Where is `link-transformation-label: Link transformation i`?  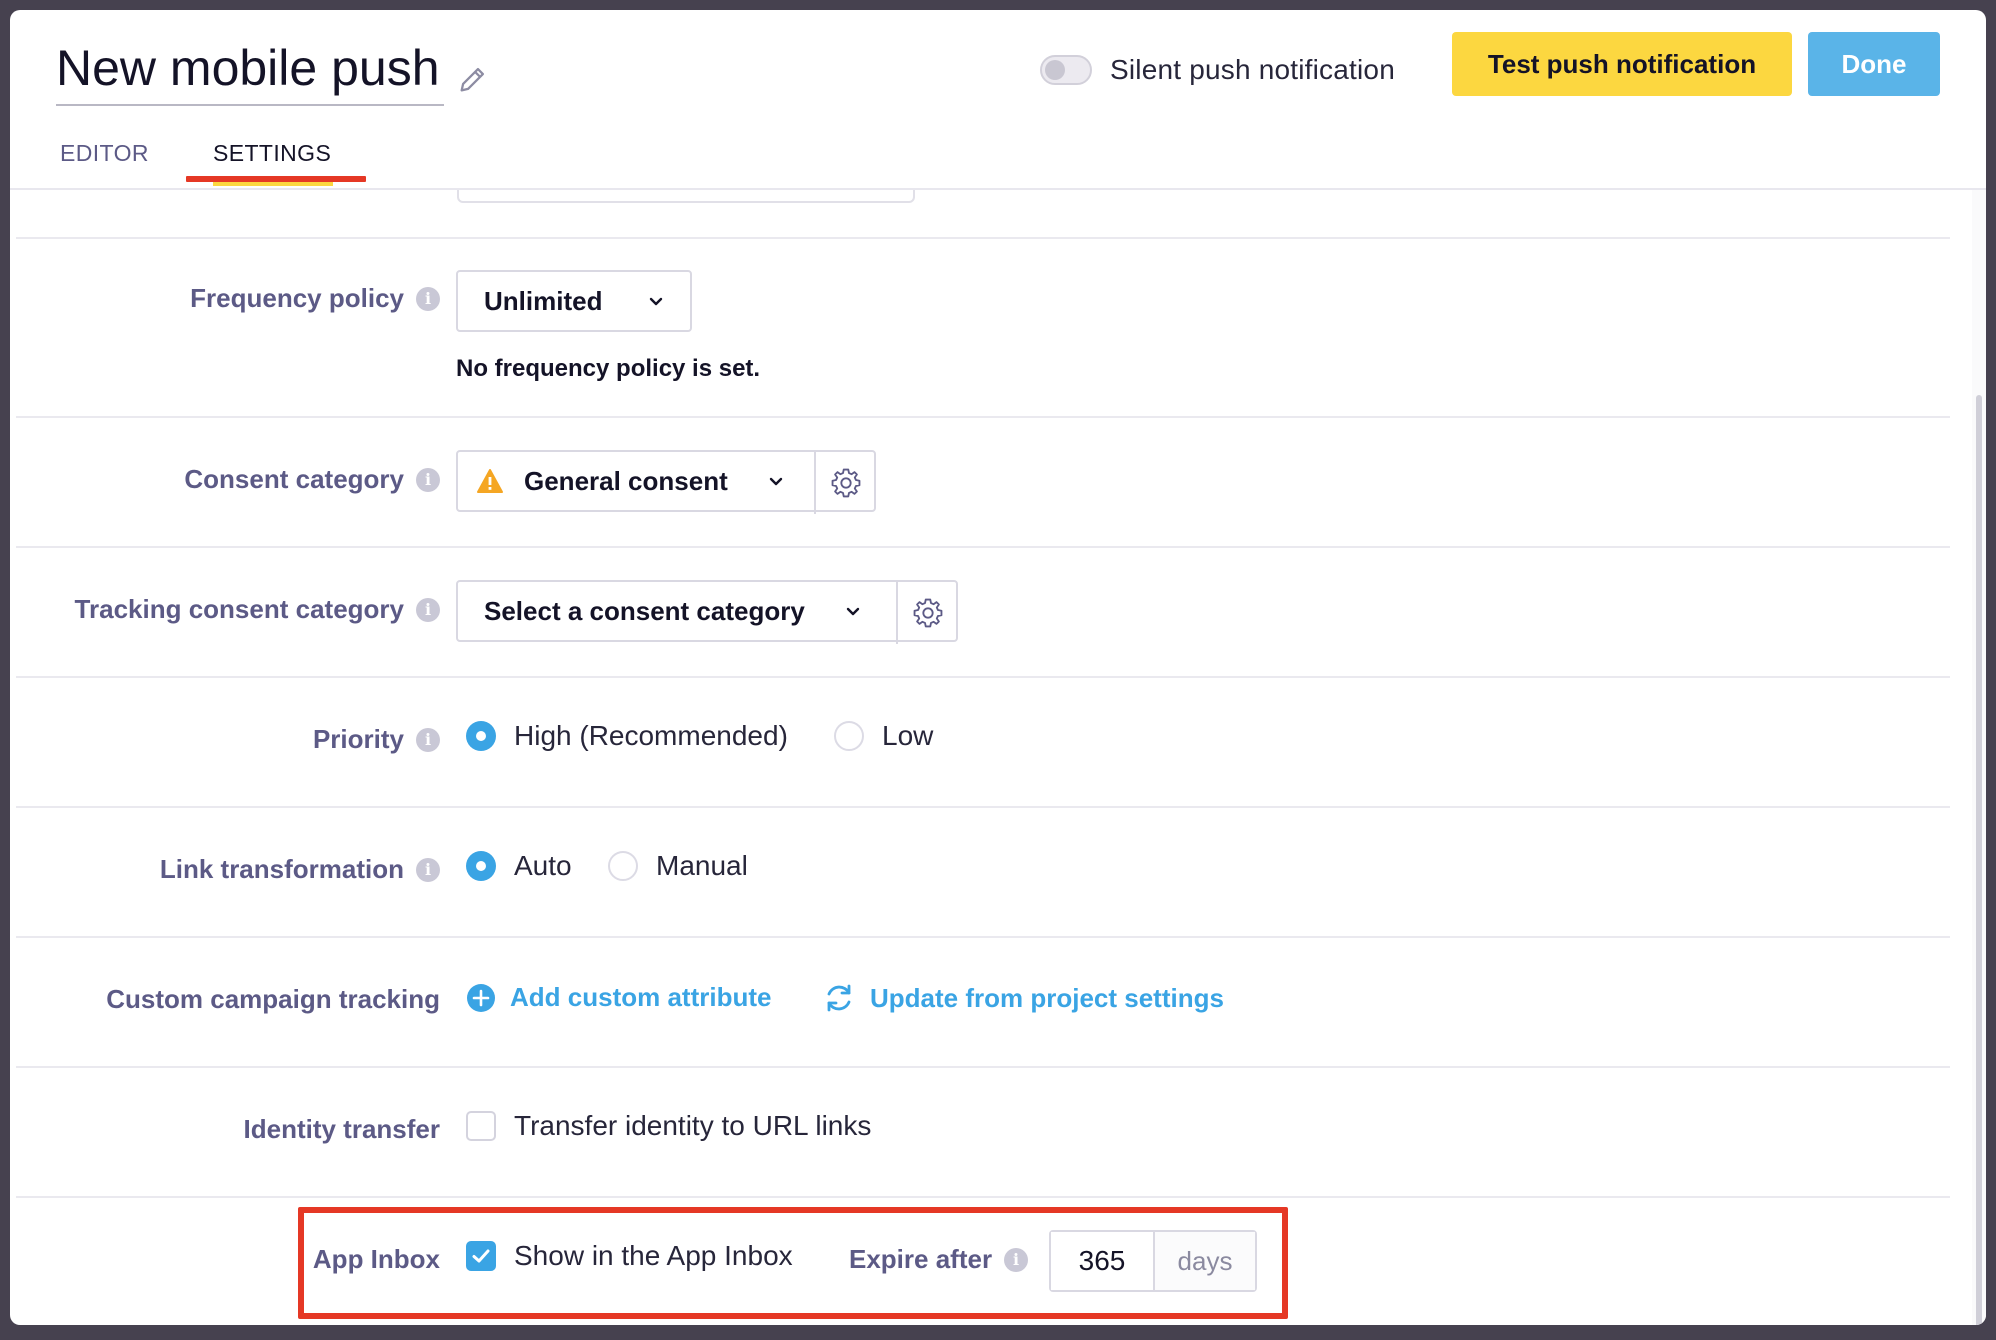
link-transformation-label: Link transformation i is located at coordinates (300, 869).